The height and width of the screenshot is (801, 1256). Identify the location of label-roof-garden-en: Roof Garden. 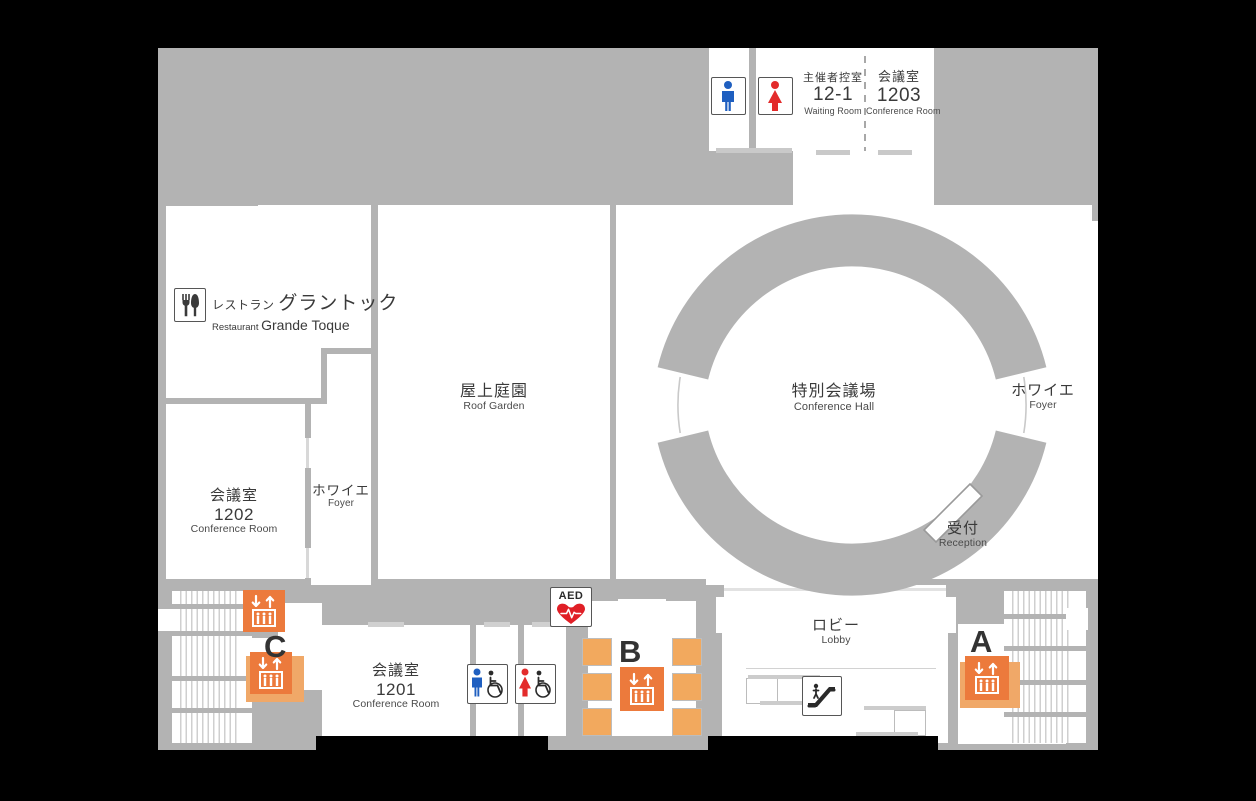
(494, 405).